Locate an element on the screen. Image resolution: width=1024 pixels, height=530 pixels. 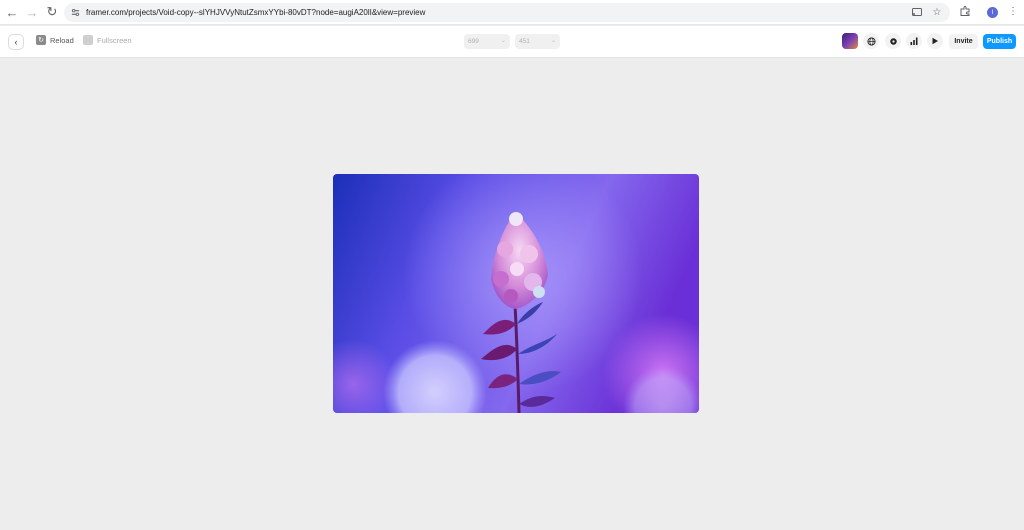
height-value: 451 is located at coordinates (524, 41).